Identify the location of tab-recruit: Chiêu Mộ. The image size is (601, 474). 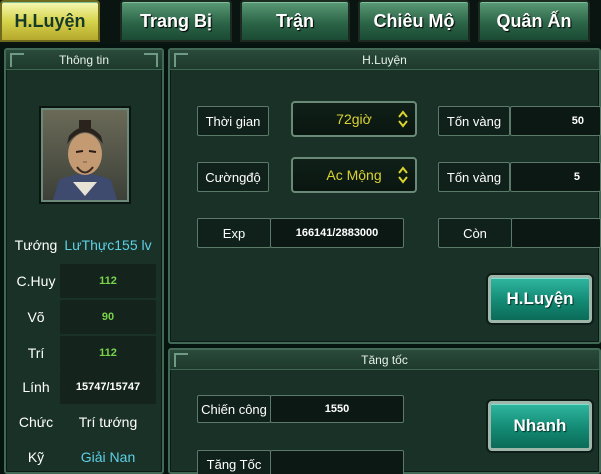
(414, 21).